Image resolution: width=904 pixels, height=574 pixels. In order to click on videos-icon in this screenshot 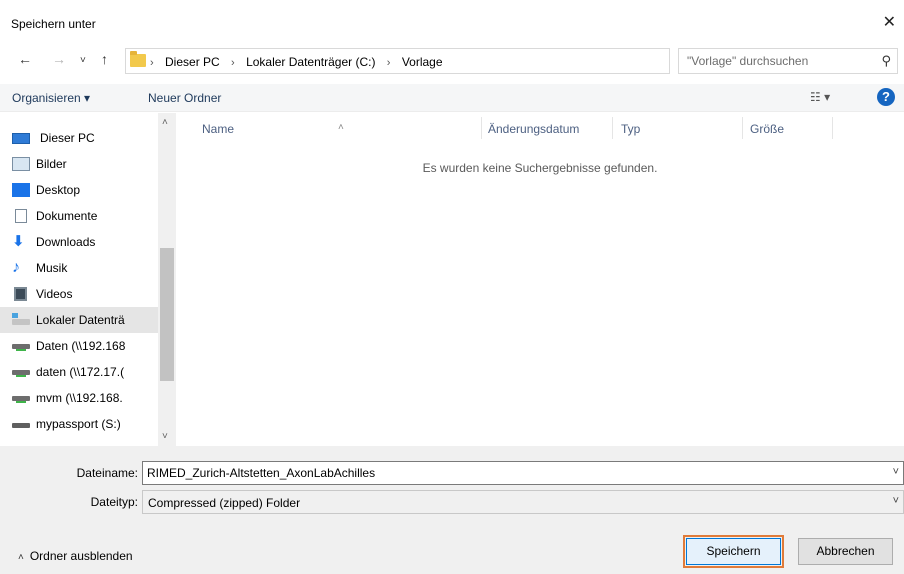, I will do `click(20, 294)`.